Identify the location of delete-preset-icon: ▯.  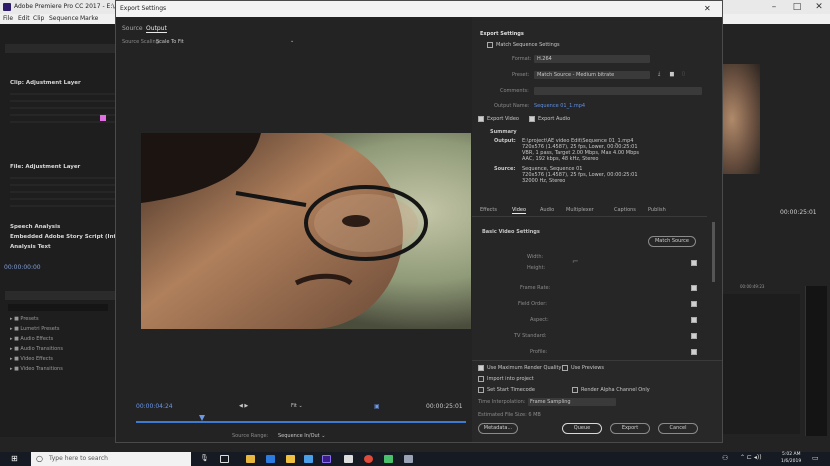
(683, 74).